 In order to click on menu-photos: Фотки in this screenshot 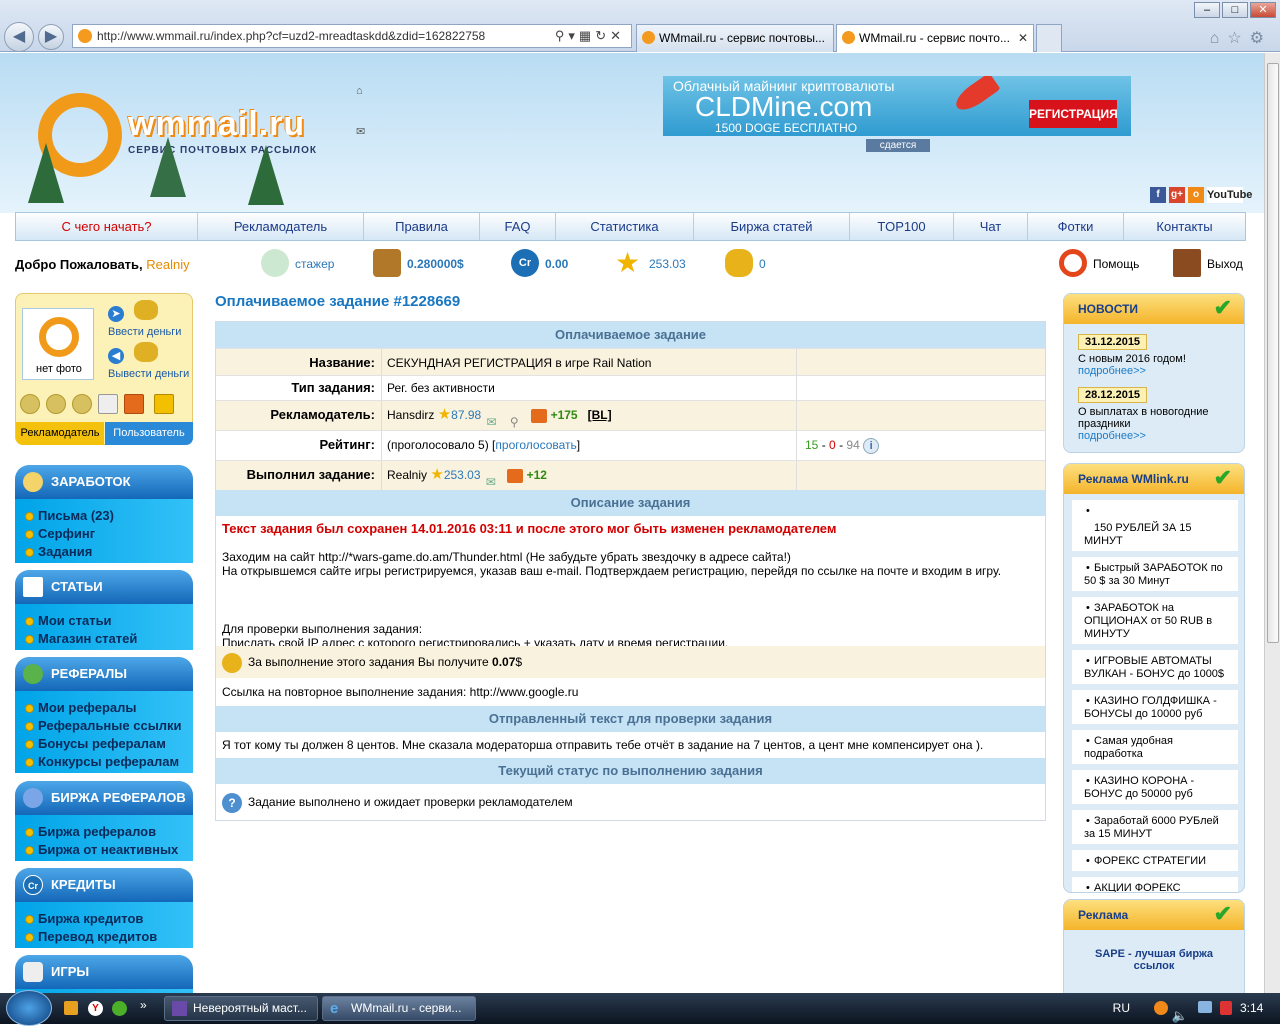, I will do `click(1076, 226)`.